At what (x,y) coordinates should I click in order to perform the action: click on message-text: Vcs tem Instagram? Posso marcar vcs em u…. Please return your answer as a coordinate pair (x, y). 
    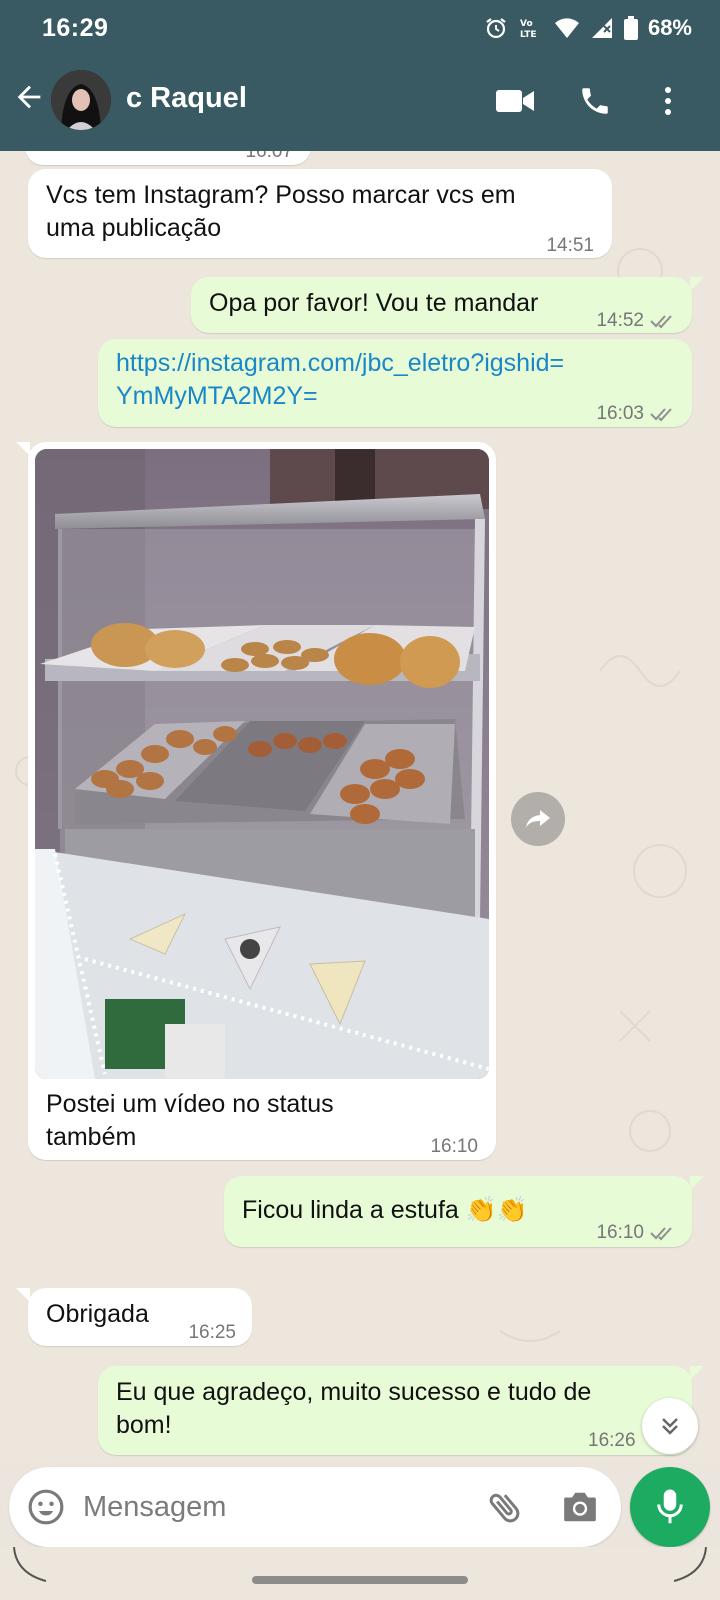
    Looking at the image, I should click on (281, 212).